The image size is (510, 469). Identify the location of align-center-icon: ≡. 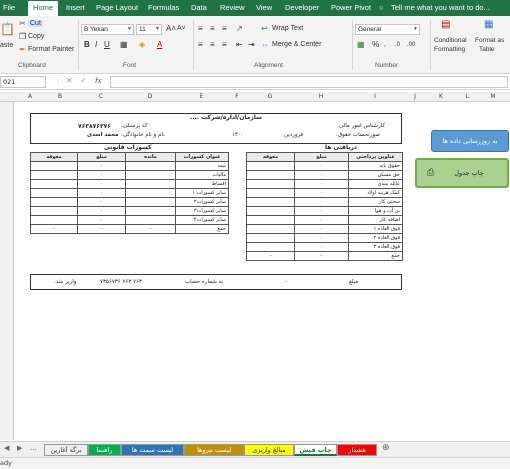
(212, 45).